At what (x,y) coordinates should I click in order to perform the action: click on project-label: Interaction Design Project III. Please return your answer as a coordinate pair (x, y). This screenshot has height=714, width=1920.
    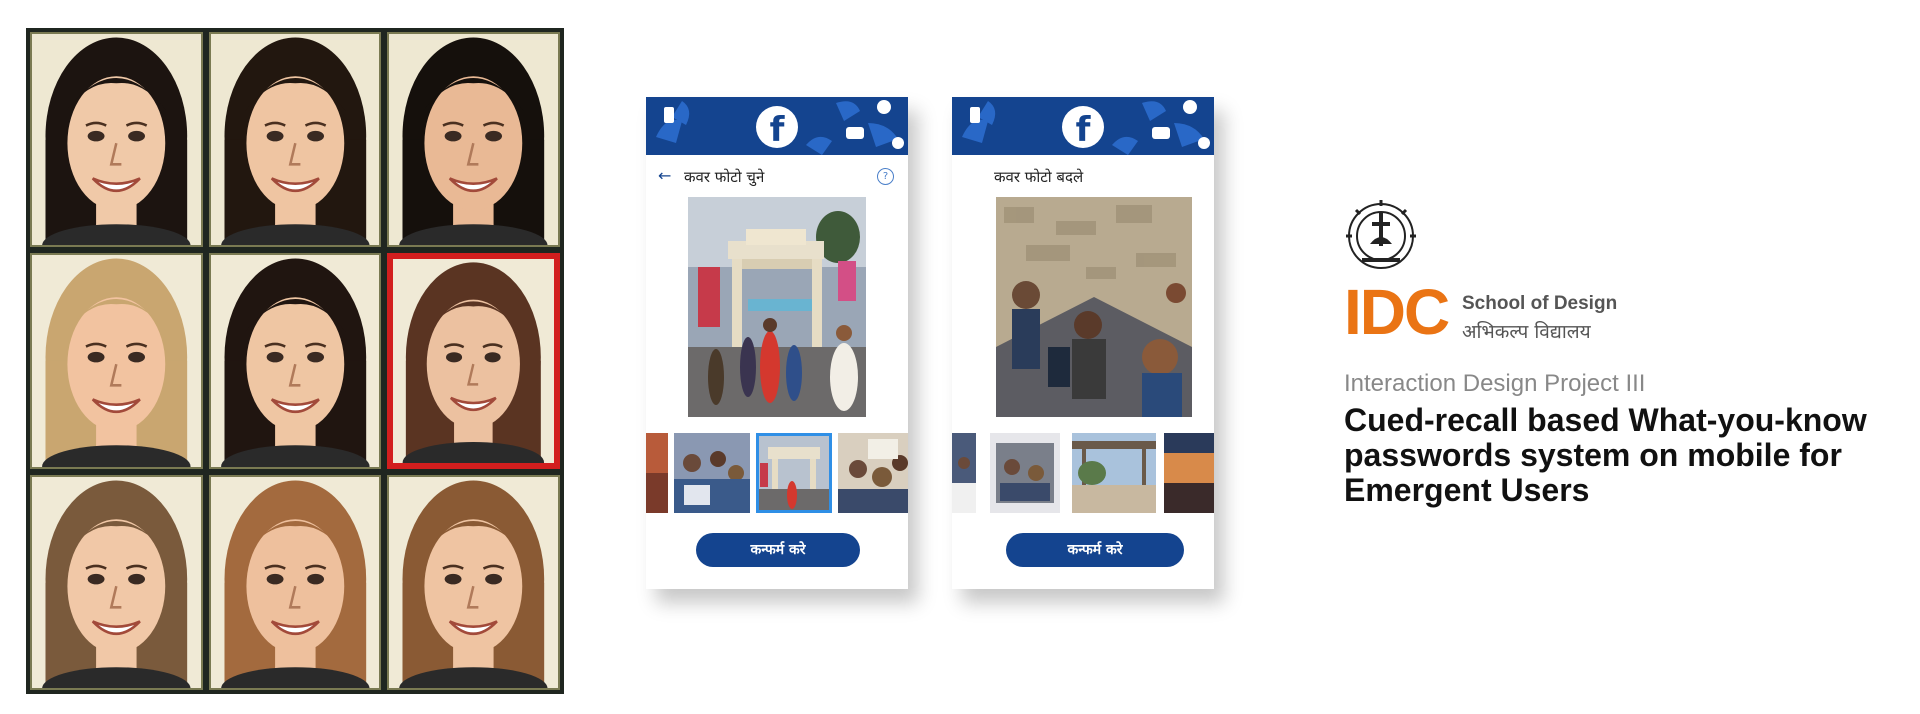
    Looking at the image, I should click on (1495, 383).